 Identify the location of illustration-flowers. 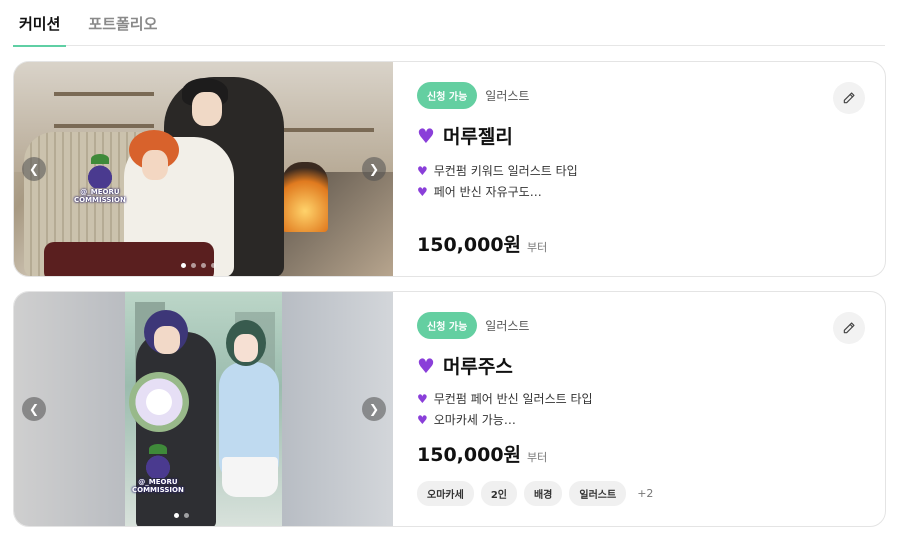
(159, 402).